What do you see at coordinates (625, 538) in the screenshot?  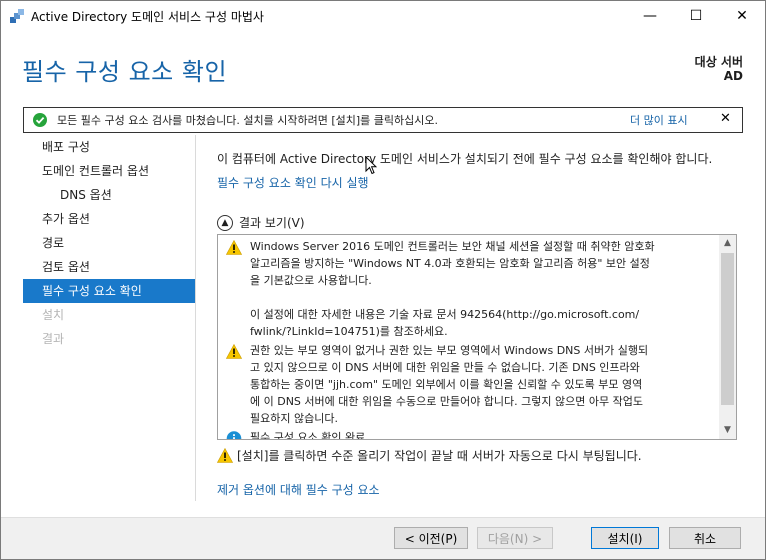 I see `install-button: 설치(I)` at bounding box center [625, 538].